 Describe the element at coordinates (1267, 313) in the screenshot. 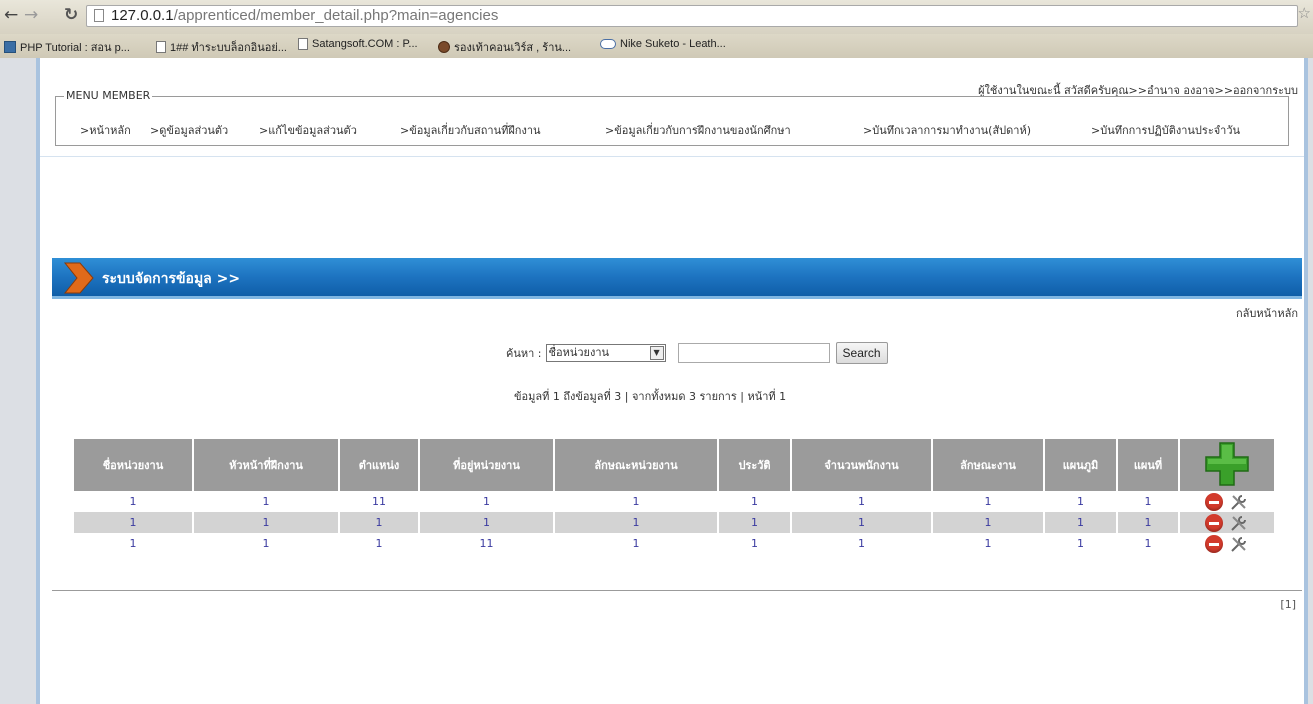

I see `back-to-home-link: กลับหน้าหลัก` at that location.